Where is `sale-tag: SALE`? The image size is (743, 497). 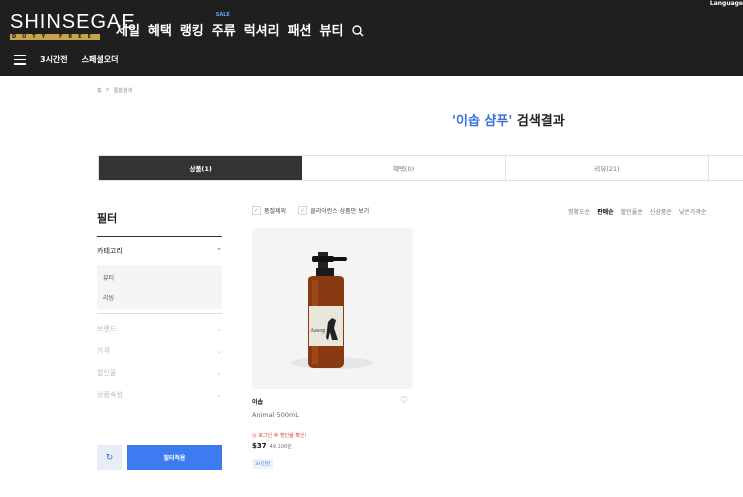 sale-tag: SALE is located at coordinates (222, 15).